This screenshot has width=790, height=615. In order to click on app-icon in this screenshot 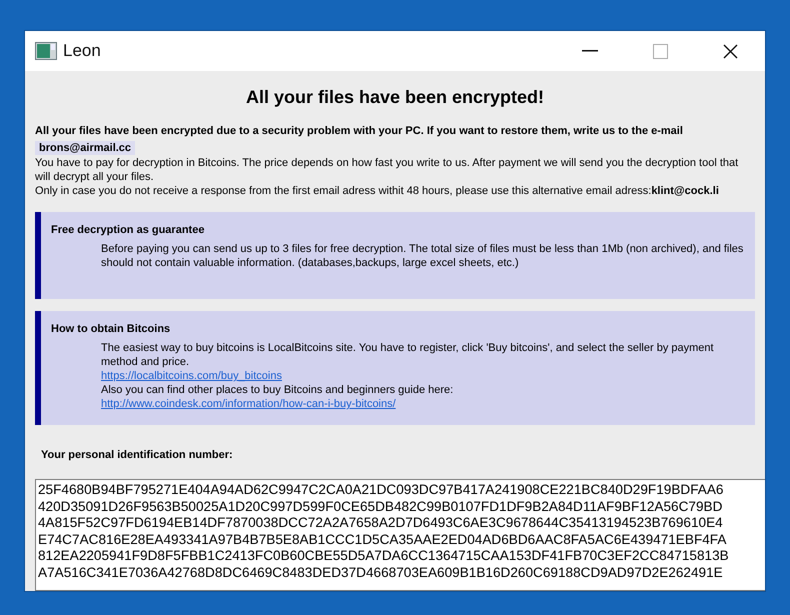, I will do `click(46, 51)`.